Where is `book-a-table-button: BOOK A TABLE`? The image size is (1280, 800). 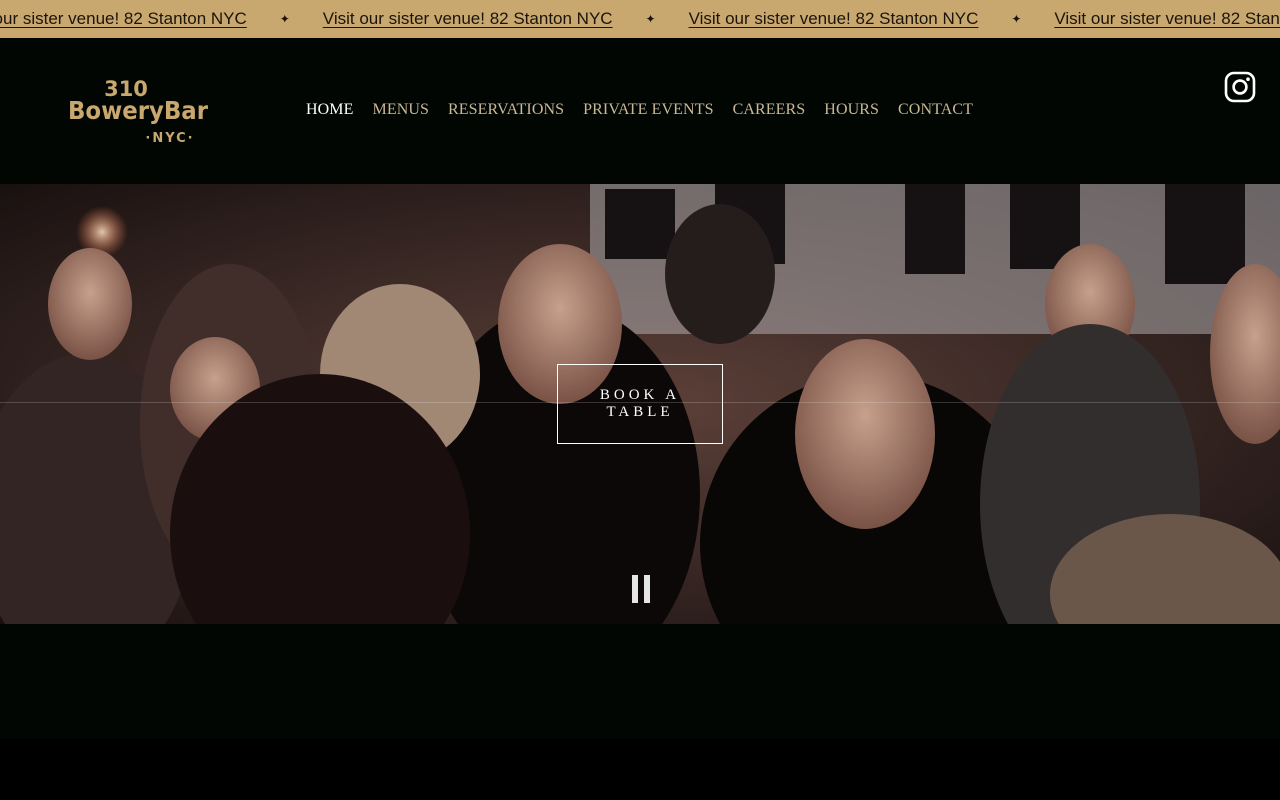
book-a-table-button: BOOK A TABLE is located at coordinates (640, 404).